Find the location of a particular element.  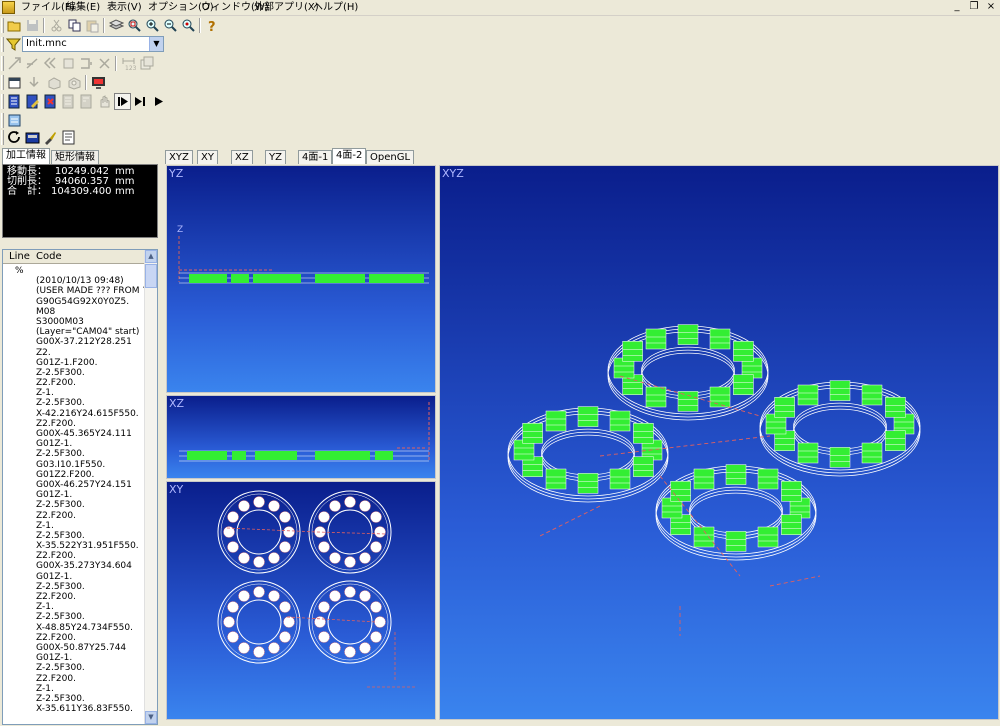

list-item: X-42.216Y24.615F550. is located at coordinates (74, 414).